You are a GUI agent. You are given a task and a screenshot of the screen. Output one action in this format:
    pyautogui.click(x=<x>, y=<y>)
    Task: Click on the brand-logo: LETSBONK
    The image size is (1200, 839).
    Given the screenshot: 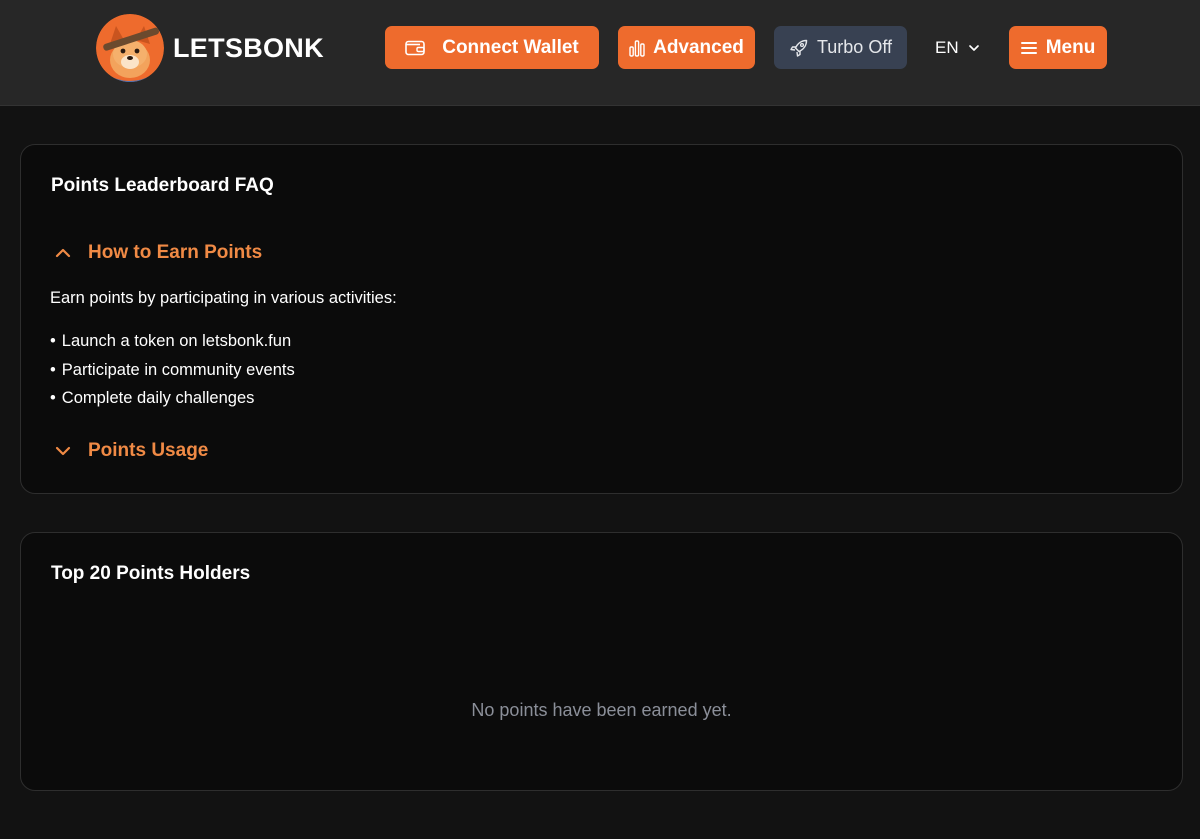 What is the action you would take?
    pyautogui.click(x=210, y=48)
    